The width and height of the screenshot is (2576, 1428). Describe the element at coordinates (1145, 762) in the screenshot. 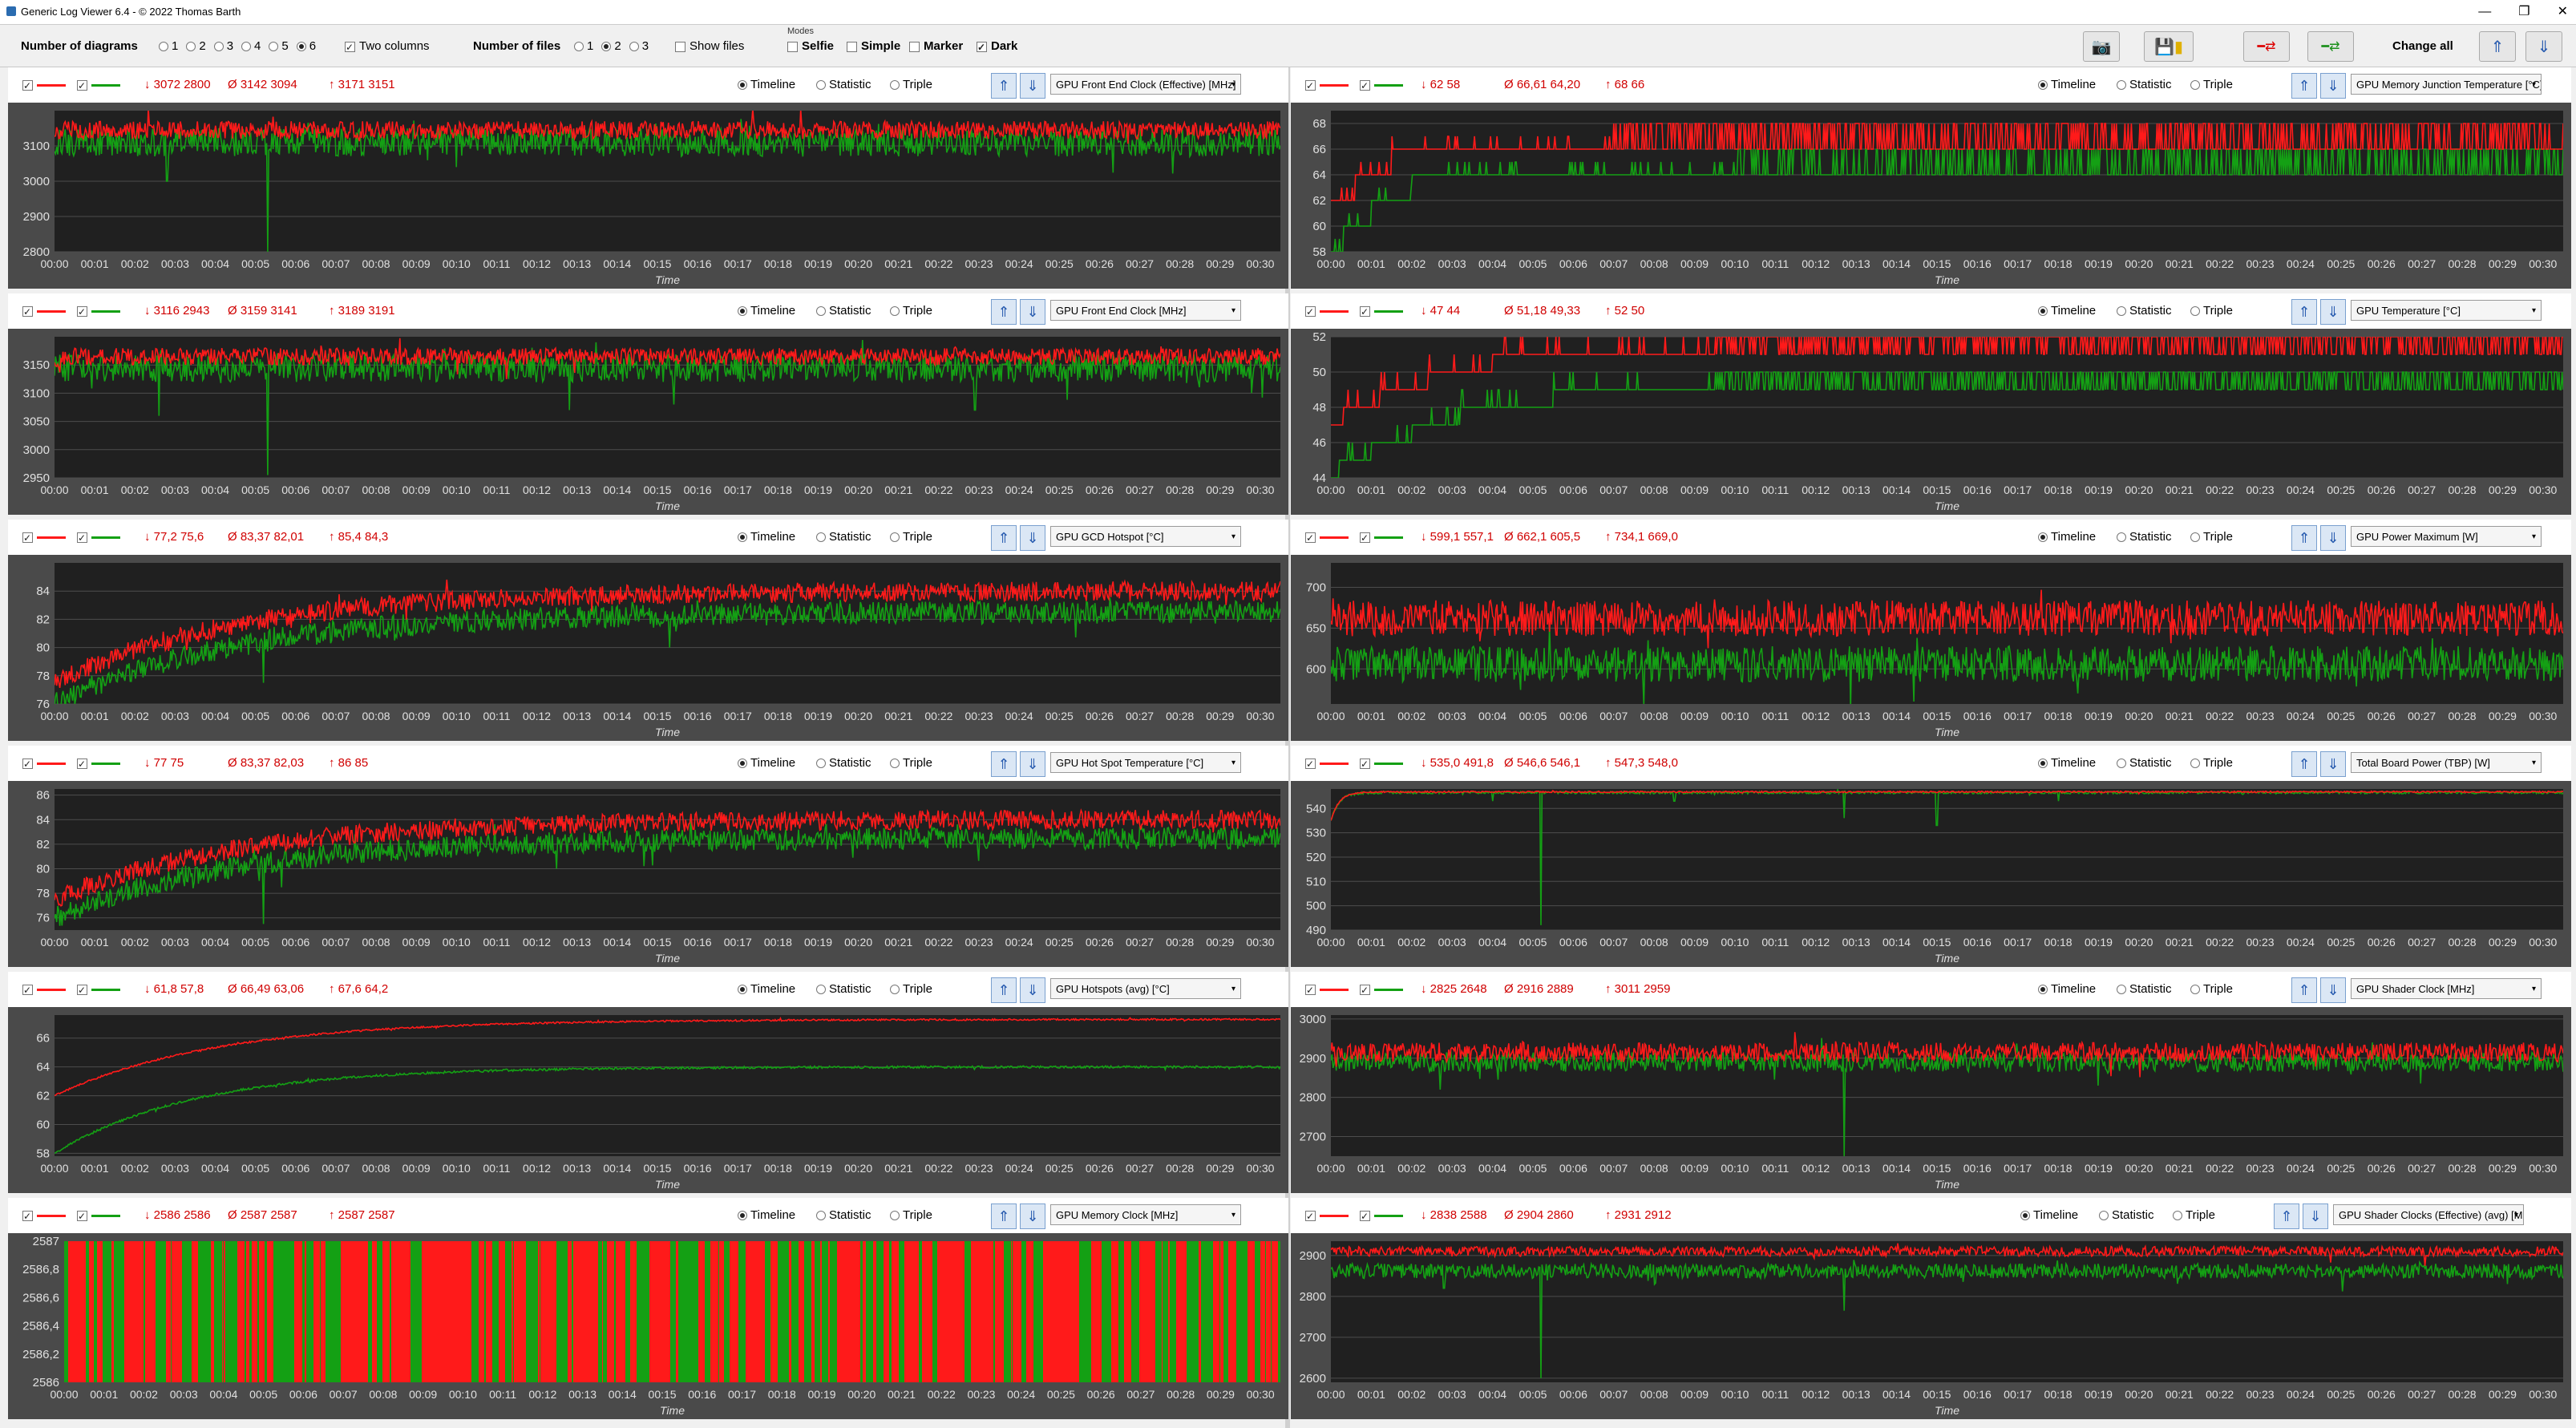

I see `sensor-select: GPU Hot Spot Temperature [°C] ▾` at that location.